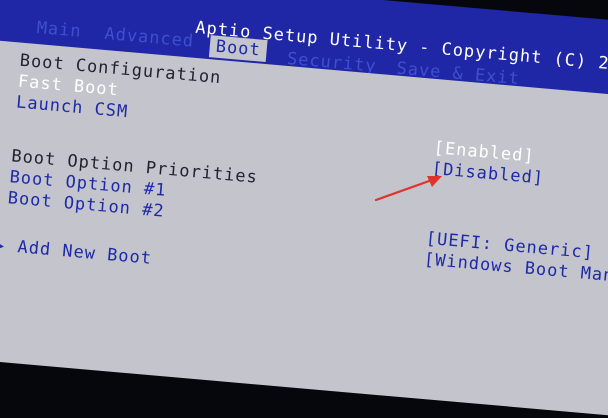 This screenshot has height=418, width=608. I want to click on tab-main: Main, so click(59, 30).